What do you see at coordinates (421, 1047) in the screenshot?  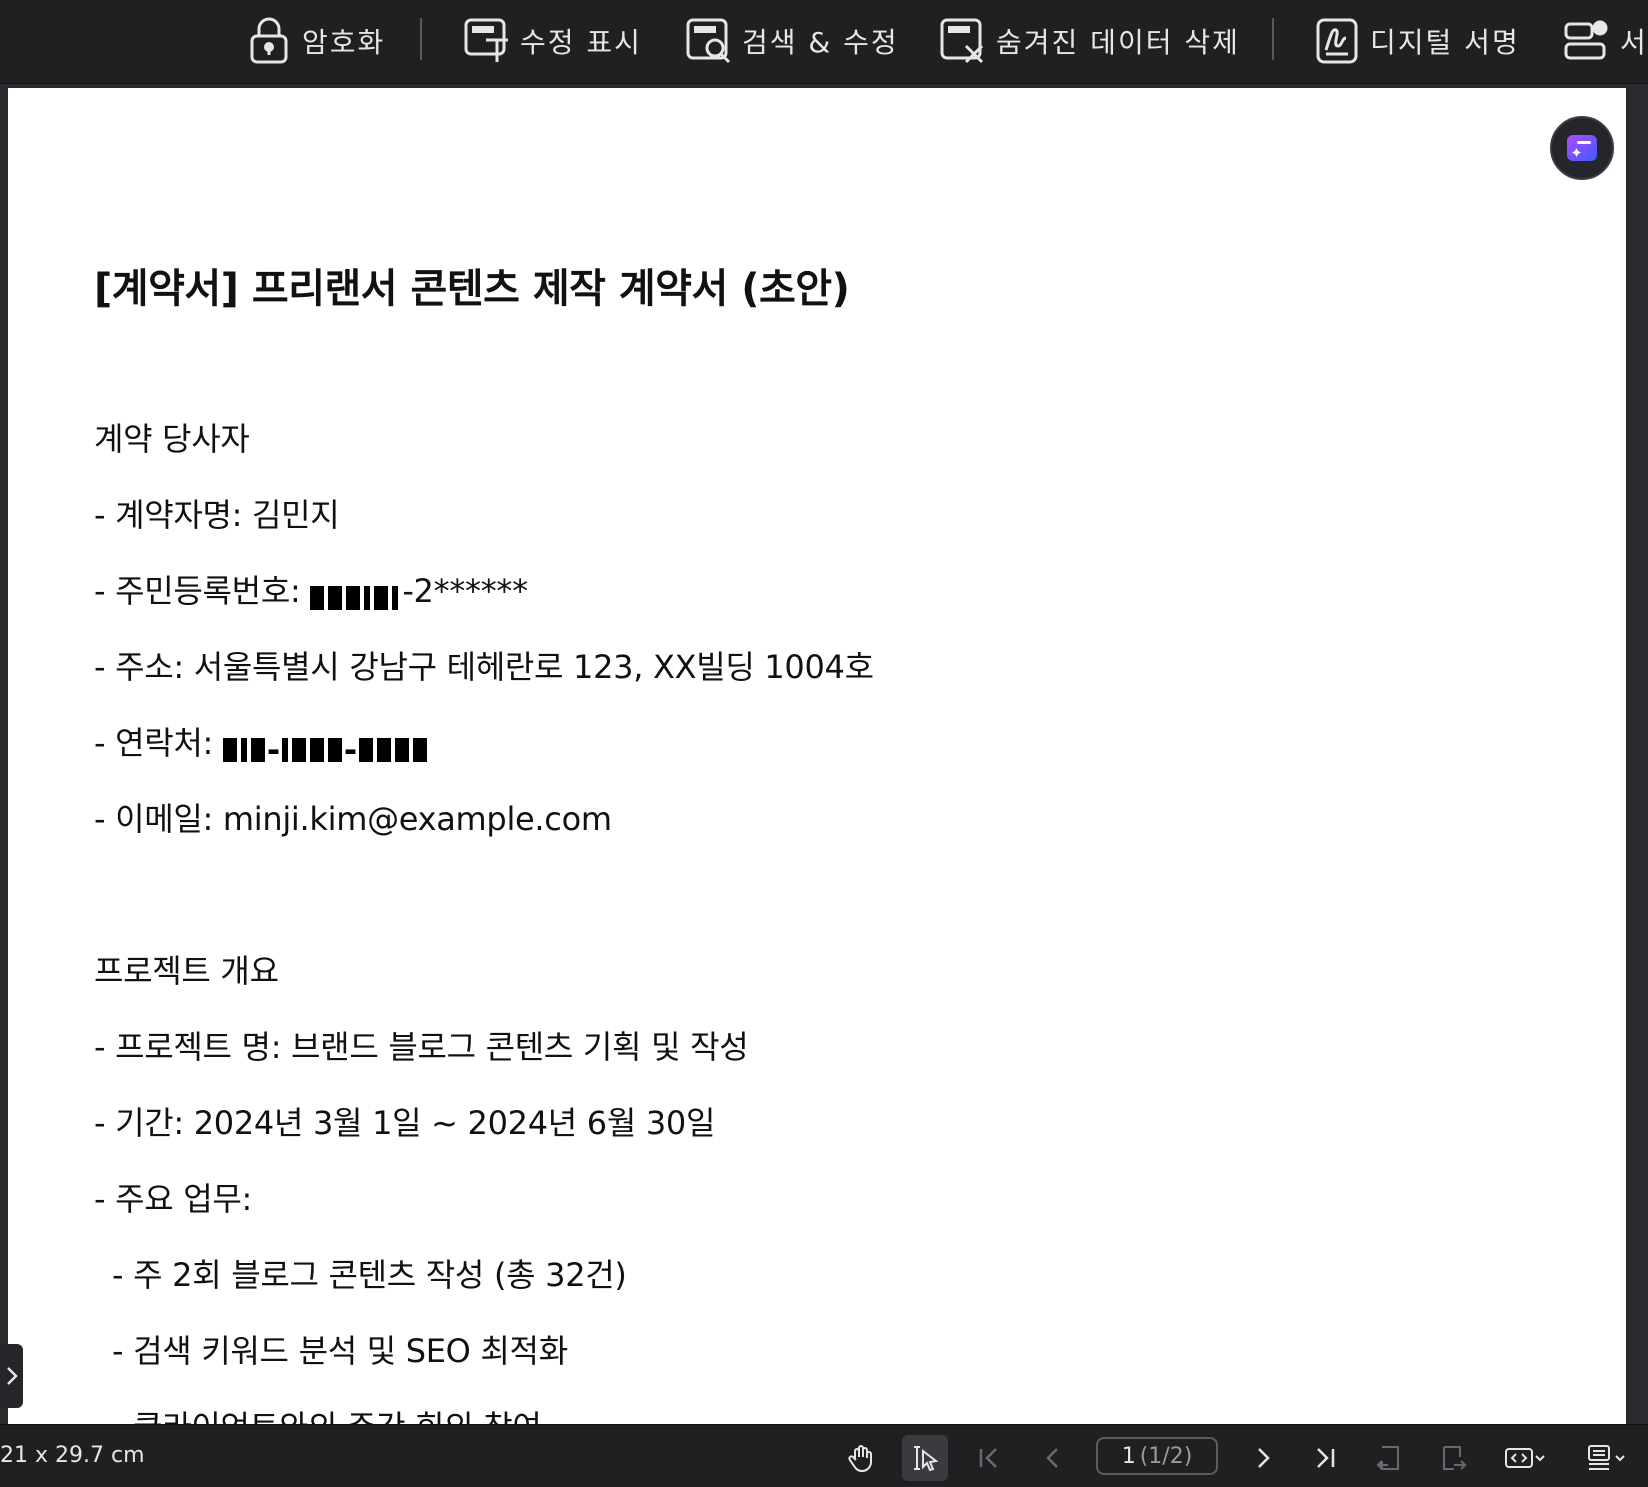 I see `project-name-line: - 프로젝트 명: 브랜드 블로그 콘텐츠 기획 및 작성` at bounding box center [421, 1047].